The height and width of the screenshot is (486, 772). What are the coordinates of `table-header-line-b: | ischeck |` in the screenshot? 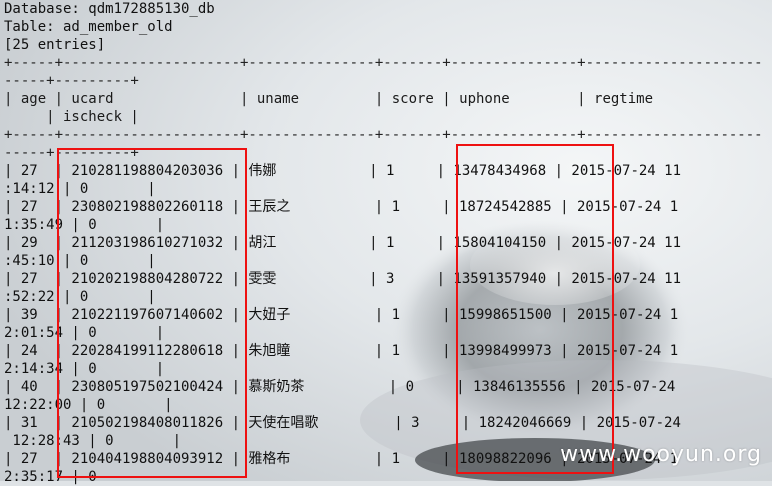 It's located at (71, 117).